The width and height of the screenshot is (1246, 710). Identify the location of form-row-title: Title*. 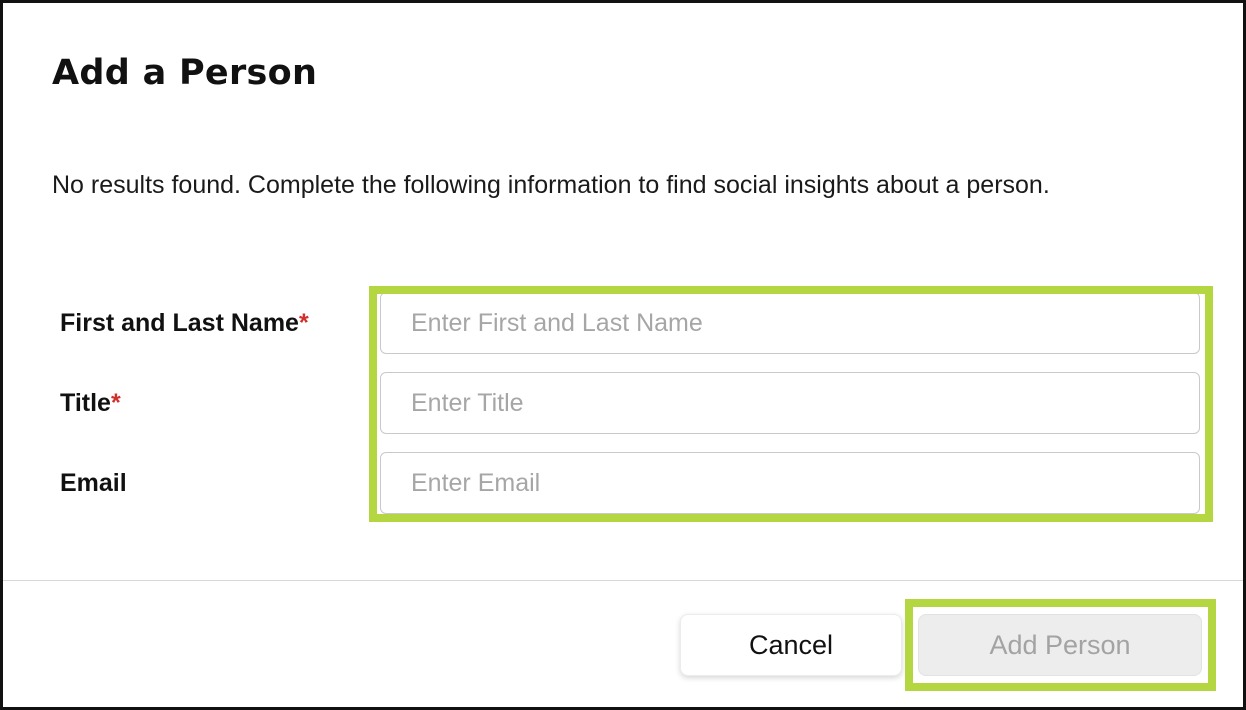
(624, 403).